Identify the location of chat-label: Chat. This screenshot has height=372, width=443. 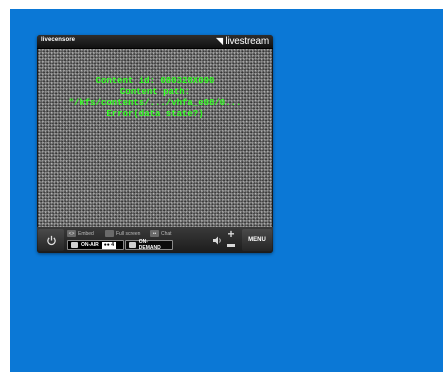
(166, 233).